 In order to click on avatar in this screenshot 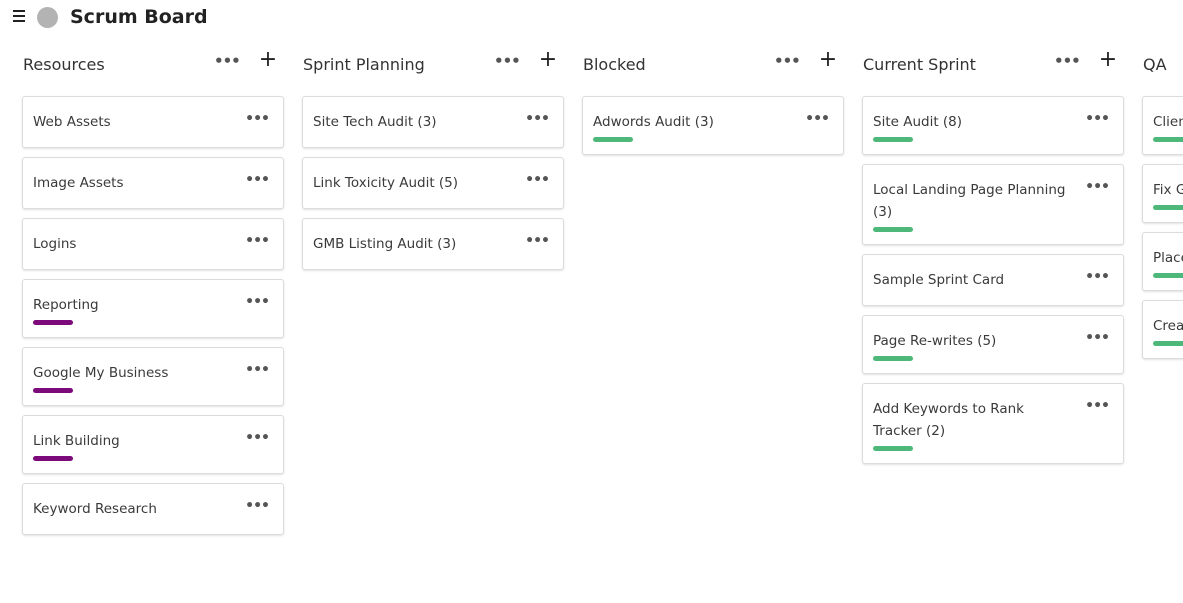, I will do `click(47, 17)`.